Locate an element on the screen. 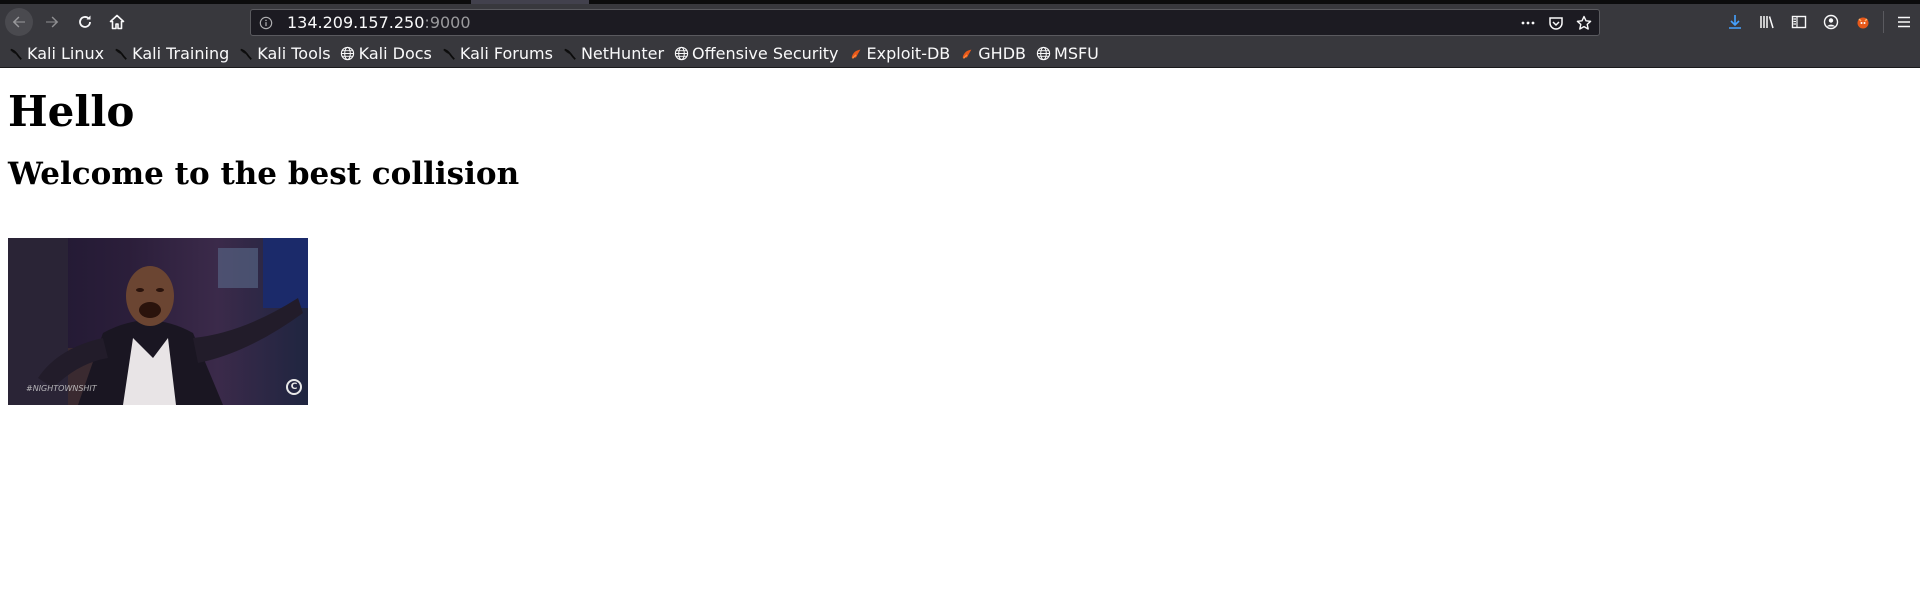  download-button is located at coordinates (1735, 22).